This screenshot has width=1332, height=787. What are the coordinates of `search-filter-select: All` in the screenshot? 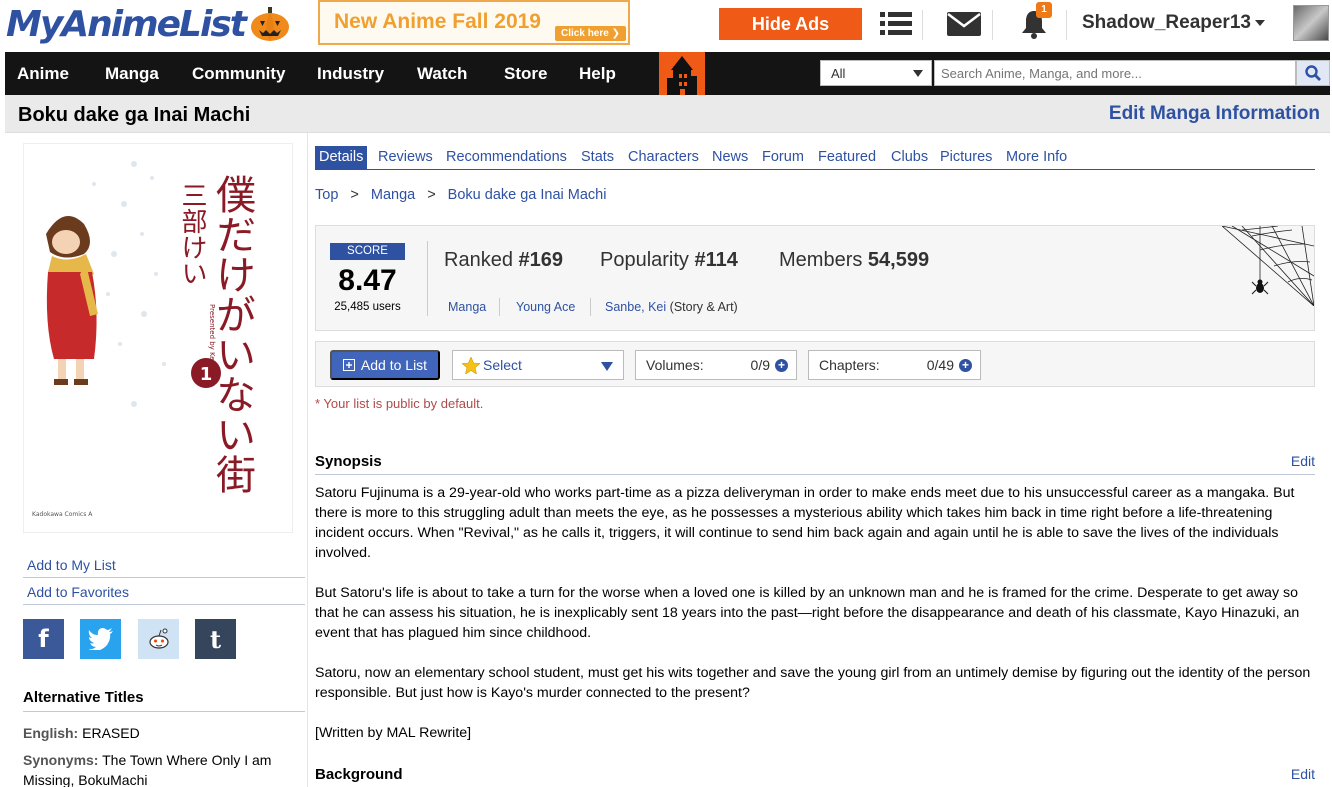 It's located at (876, 73).